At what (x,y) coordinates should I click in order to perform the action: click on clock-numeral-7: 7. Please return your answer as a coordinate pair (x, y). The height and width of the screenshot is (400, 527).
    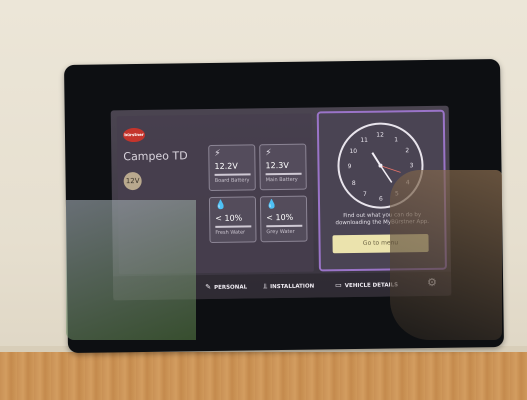
    Looking at the image, I should click on (365, 194).